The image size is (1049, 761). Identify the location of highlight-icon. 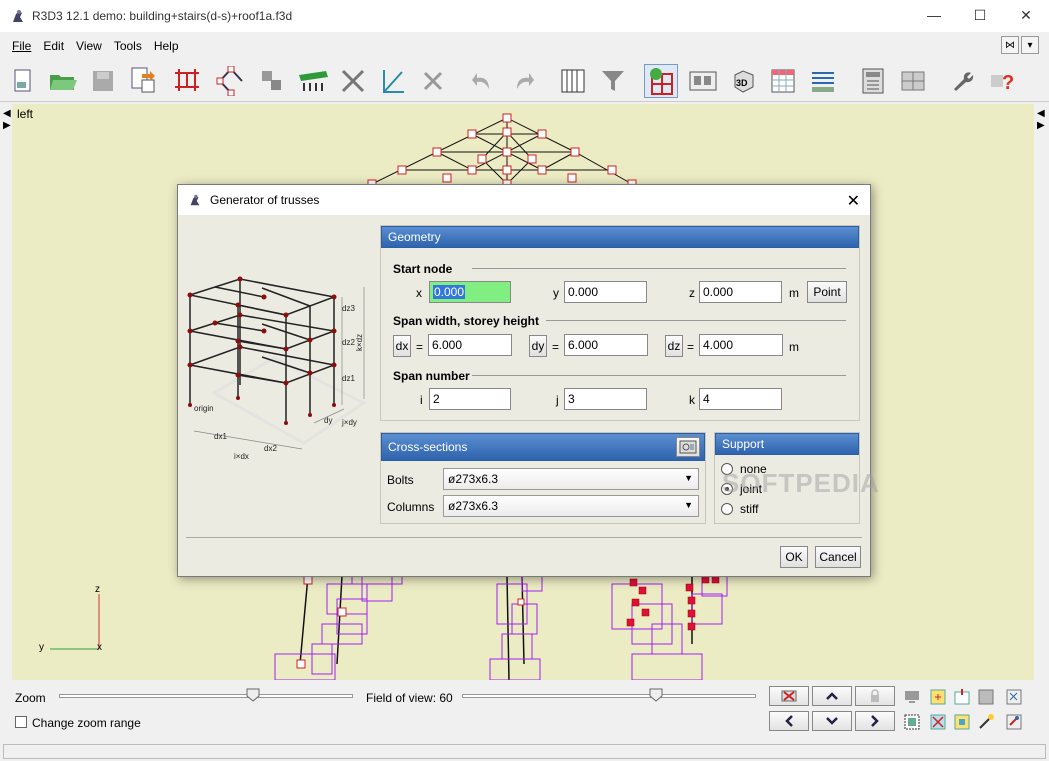
(962, 722).